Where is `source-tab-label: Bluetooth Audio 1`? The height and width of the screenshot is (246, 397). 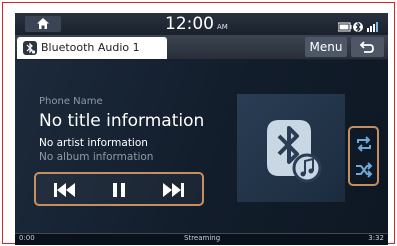
source-tab-label: Bluetooth Audio 1 is located at coordinates (90, 47).